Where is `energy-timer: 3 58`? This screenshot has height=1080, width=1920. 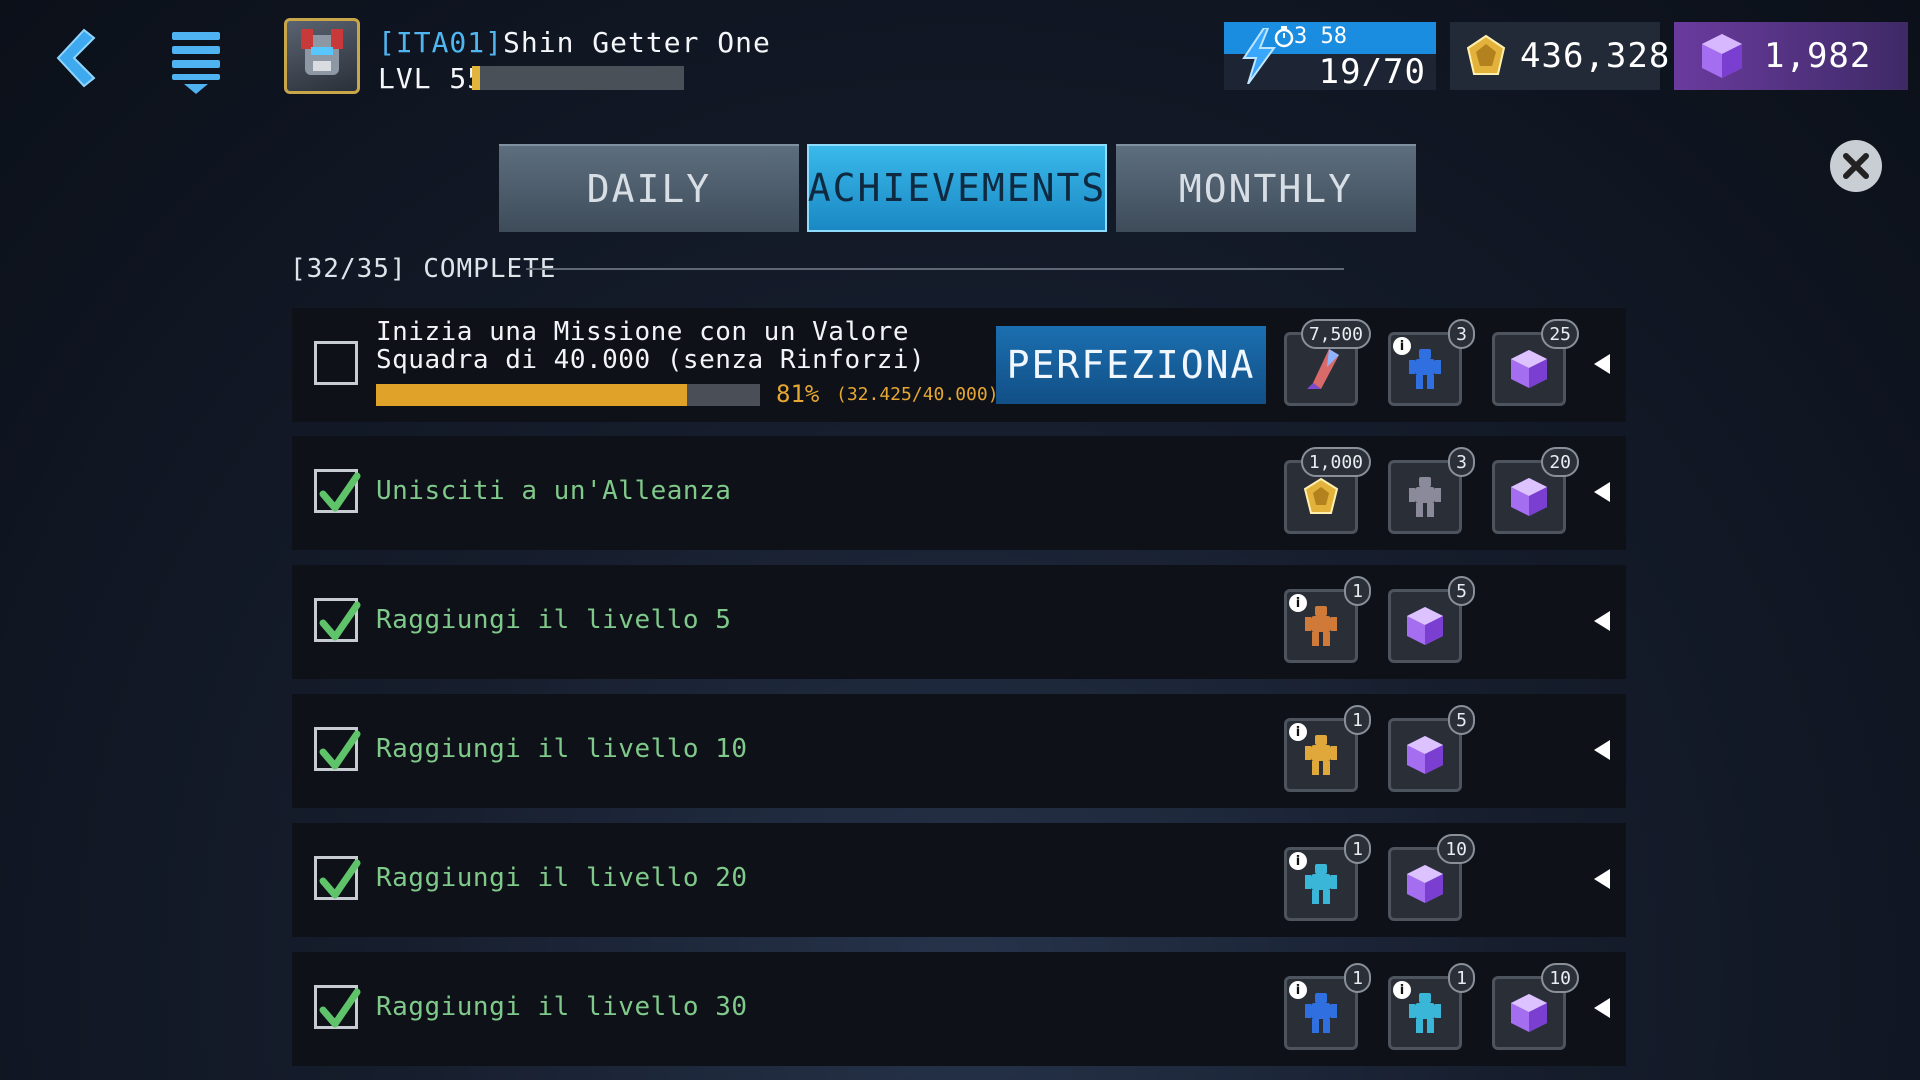
energy-timer: 3 58 is located at coordinates (1320, 36).